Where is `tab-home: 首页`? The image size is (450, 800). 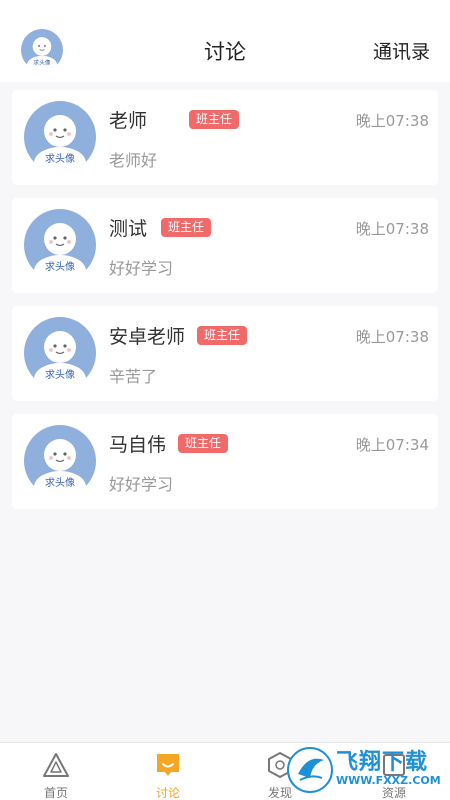 tab-home: 首页 is located at coordinates (56, 771).